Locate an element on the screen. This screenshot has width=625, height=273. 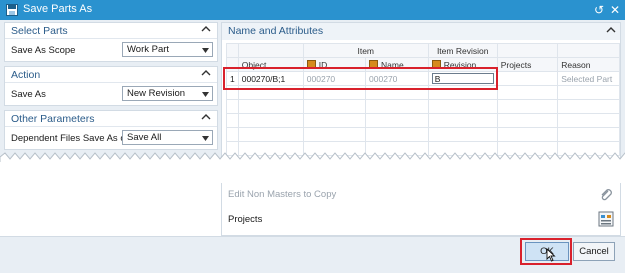
other-parameters-header: Other Parameters is located at coordinates (111, 119).